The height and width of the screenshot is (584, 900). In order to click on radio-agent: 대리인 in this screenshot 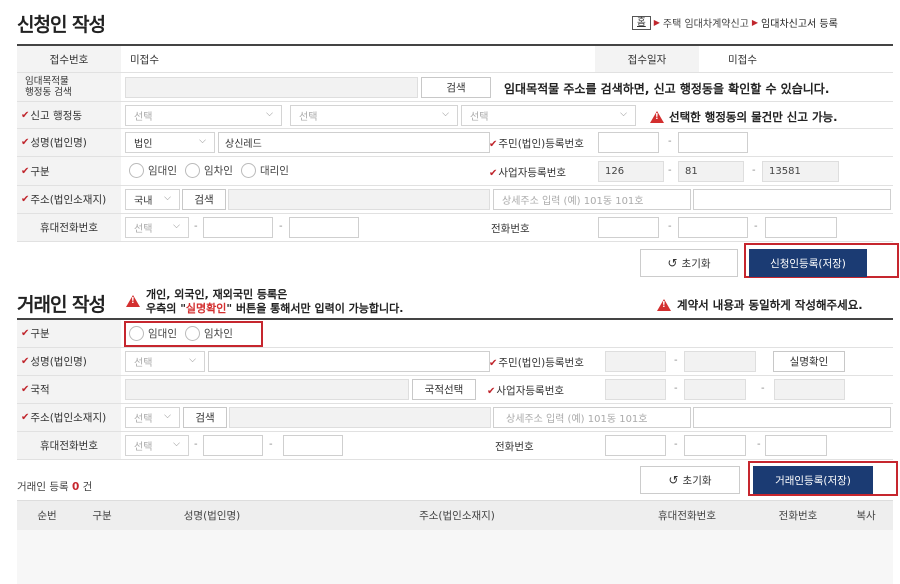, I will do `click(264, 170)`.